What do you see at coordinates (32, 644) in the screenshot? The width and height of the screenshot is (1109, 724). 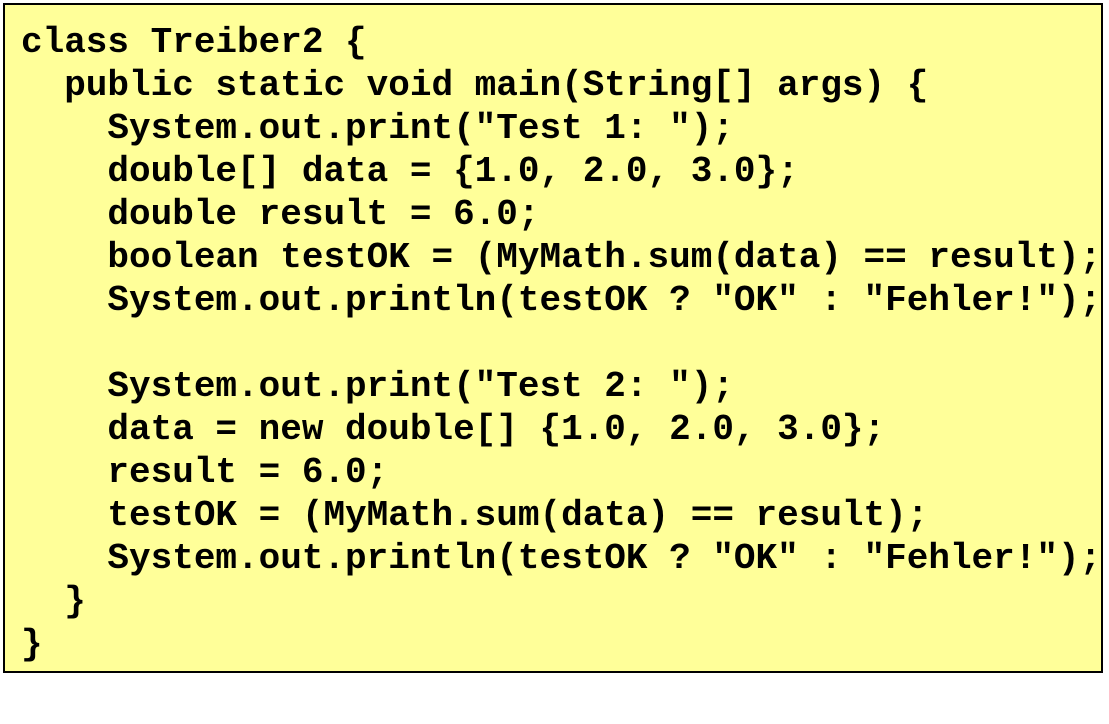 I see `code-line-15: }` at bounding box center [32, 644].